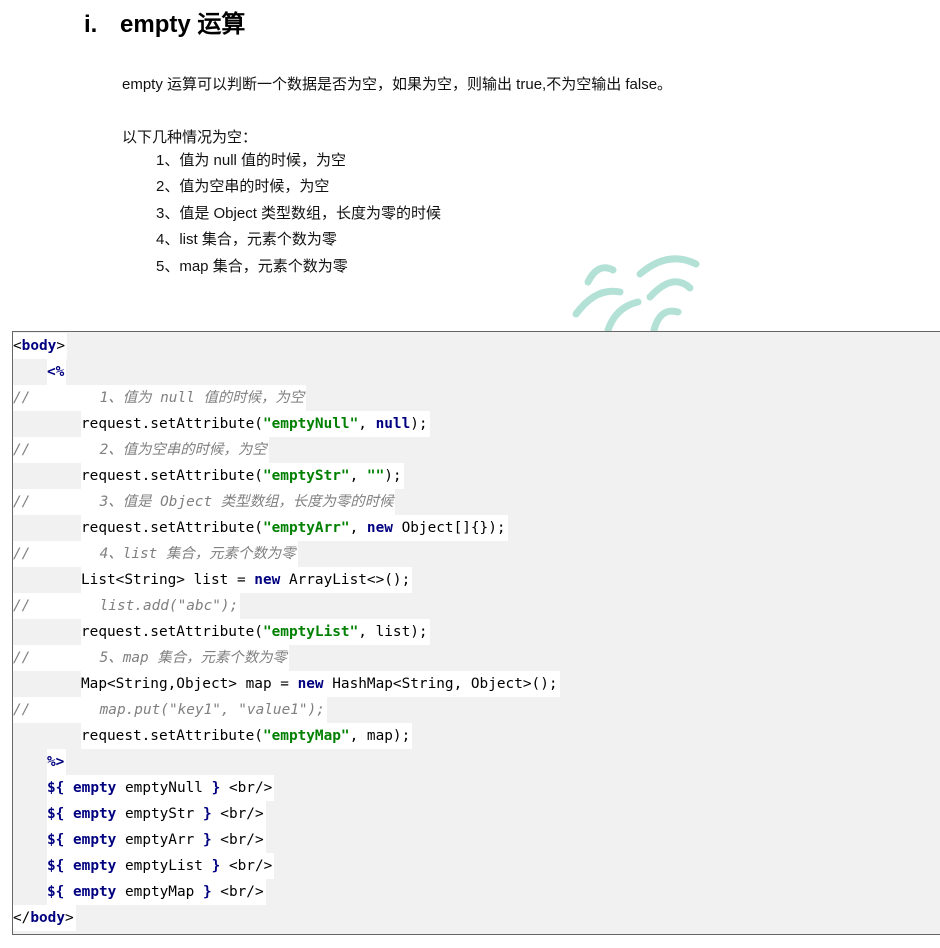 The width and height of the screenshot is (940, 948). Describe the element at coordinates (299, 213) in the screenshot. I see `list-item: 3、值是 Object 类型数组，长度为零的时候` at that location.